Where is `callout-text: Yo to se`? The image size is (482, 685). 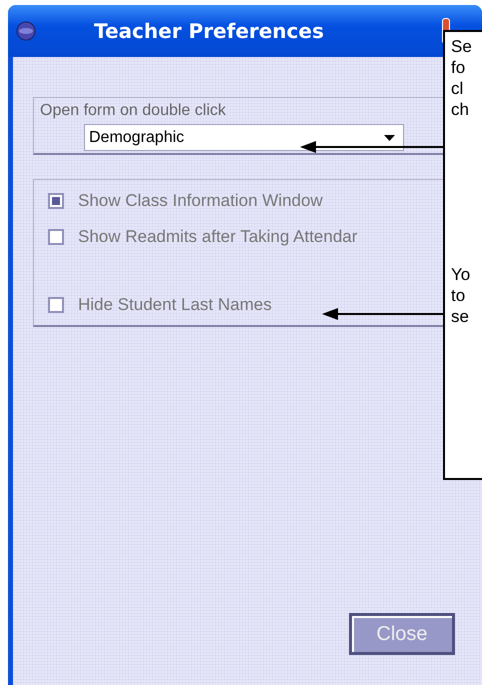
callout-text: Yo to se is located at coordinates (461, 295).